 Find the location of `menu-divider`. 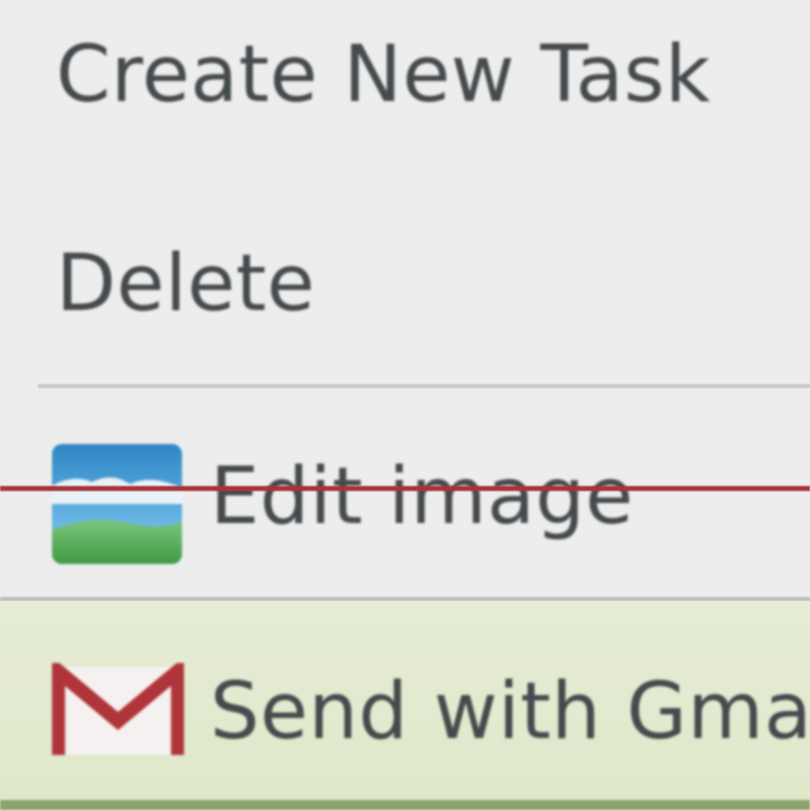

menu-divider is located at coordinates (424, 386).